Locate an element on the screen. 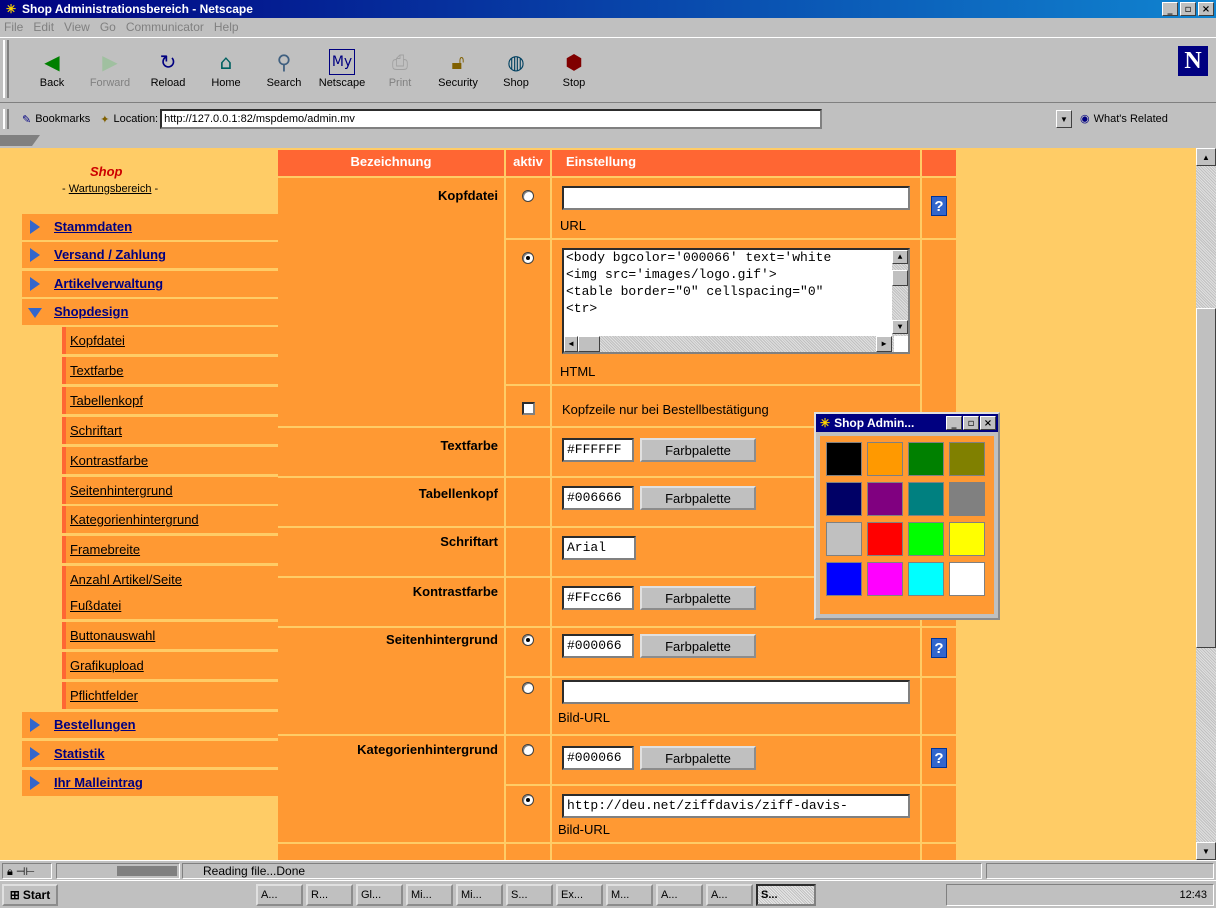 The width and height of the screenshot is (1216, 908). sidebar-sub-textfarbe: Textfarbe is located at coordinates (170, 370).